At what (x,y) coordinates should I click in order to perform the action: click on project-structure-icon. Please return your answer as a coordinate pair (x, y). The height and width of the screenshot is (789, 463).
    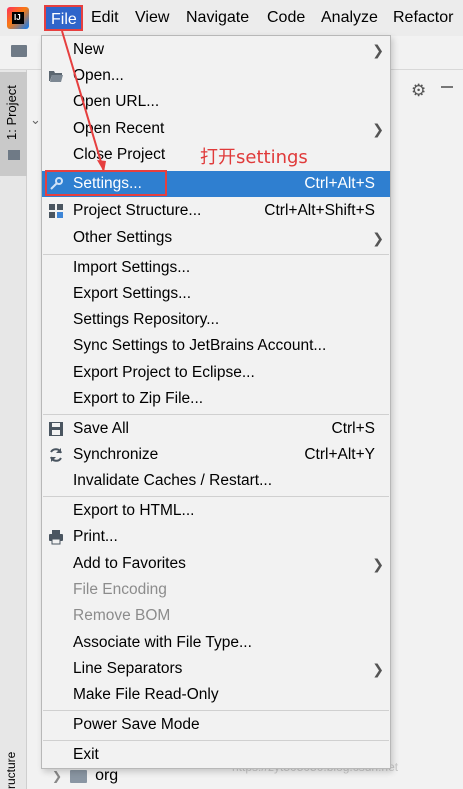
    Looking at the image, I should click on (56, 211).